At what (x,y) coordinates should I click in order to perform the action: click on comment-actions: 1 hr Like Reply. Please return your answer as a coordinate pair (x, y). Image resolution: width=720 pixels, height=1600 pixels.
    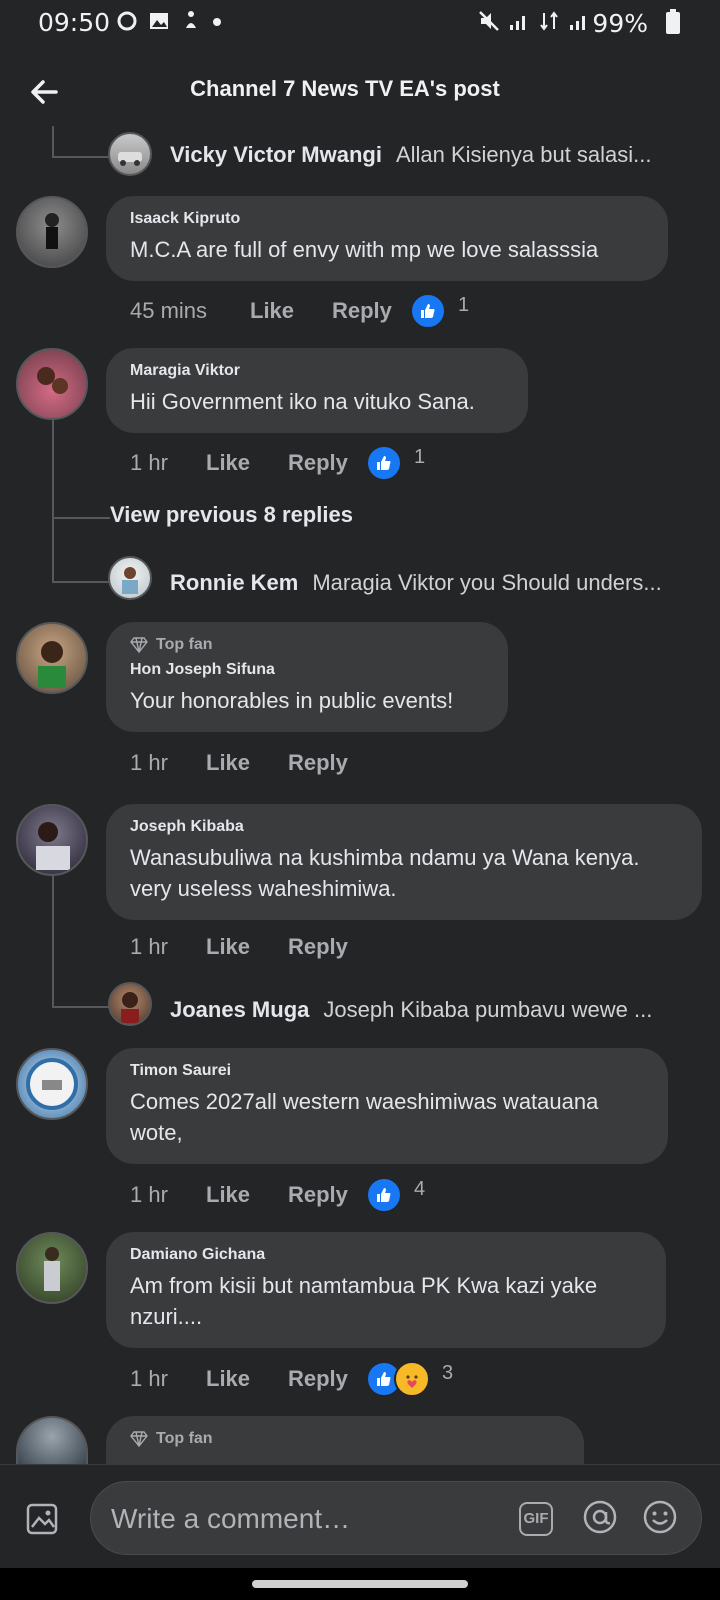
    Looking at the image, I should click on (248, 947).